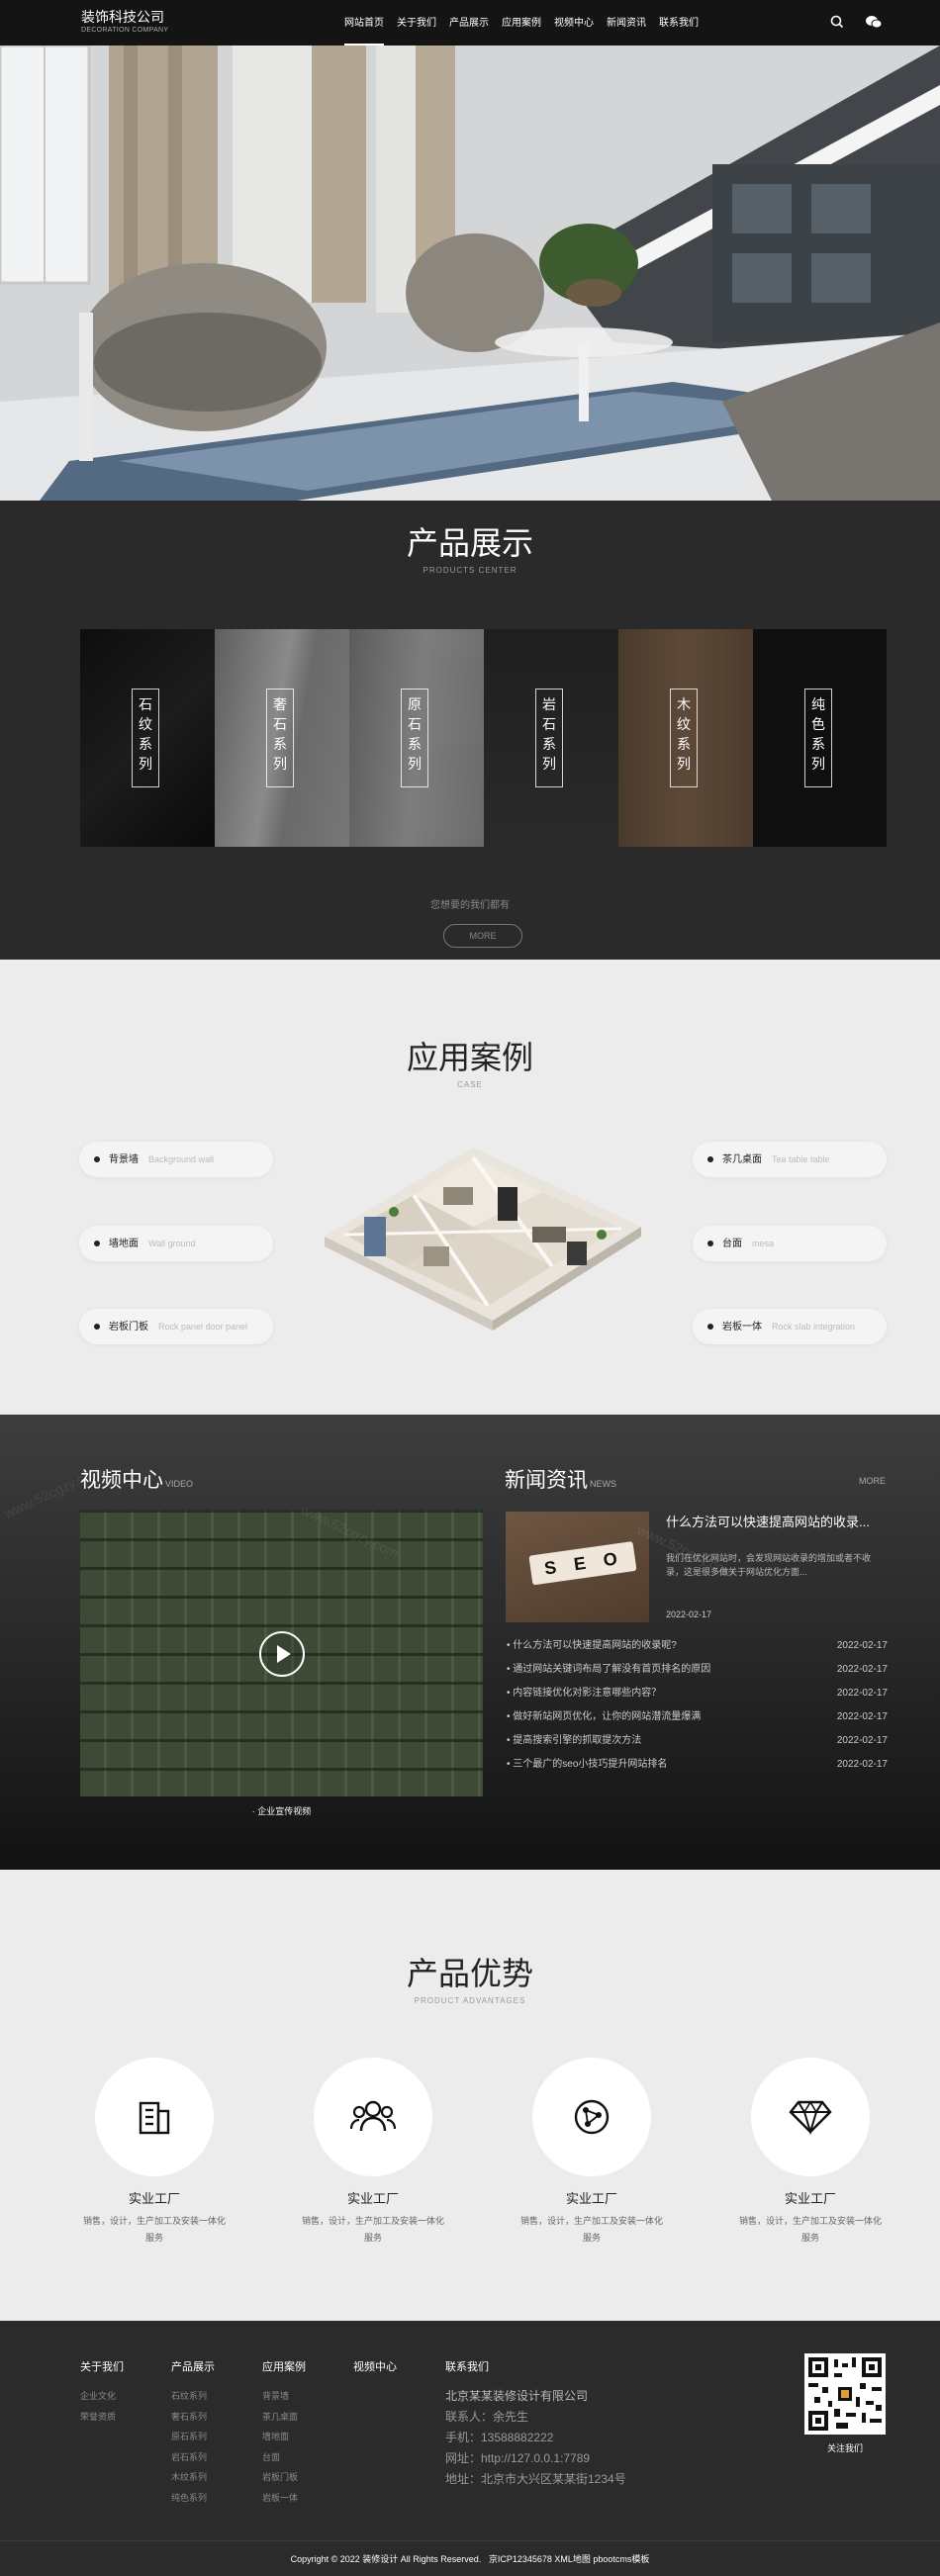  Describe the element at coordinates (801, 1159) in the screenshot. I see `case-label-en: Tea table table` at that location.